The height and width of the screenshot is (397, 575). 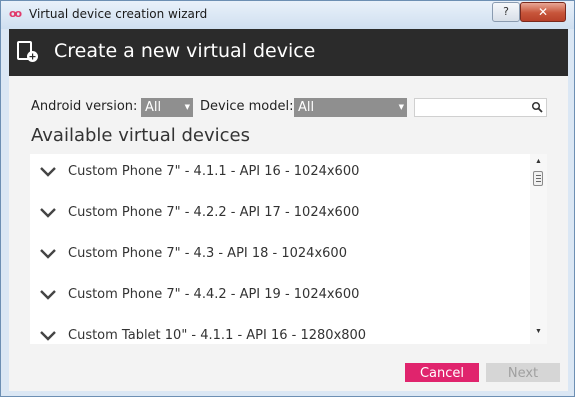 I want to click on cancel-button: Cancel, so click(x=442, y=372).